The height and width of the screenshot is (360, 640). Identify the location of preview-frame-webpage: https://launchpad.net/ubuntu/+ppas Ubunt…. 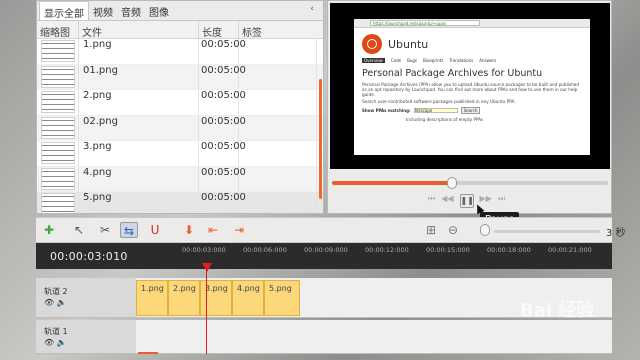
(472, 87).